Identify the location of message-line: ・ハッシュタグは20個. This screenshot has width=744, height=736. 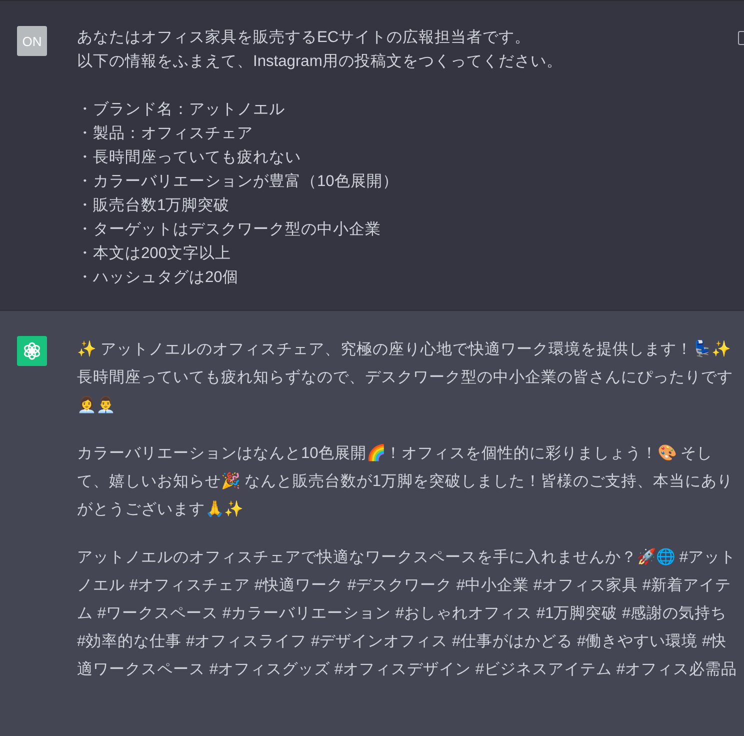
(158, 278).